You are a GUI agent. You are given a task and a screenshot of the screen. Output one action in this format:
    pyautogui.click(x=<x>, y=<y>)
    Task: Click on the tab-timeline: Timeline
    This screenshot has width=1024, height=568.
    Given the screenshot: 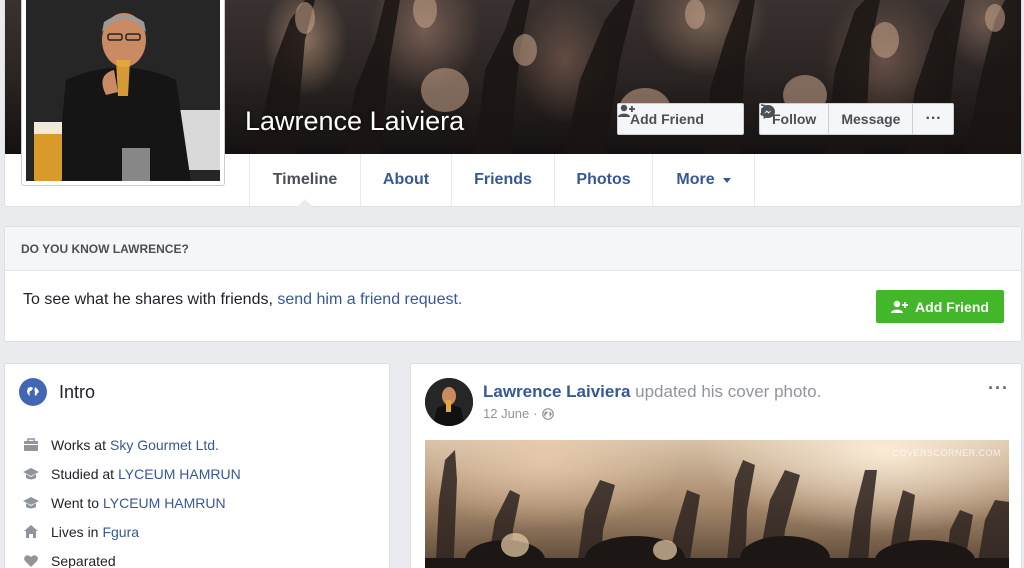 What is the action you would take?
    pyautogui.click(x=305, y=180)
    